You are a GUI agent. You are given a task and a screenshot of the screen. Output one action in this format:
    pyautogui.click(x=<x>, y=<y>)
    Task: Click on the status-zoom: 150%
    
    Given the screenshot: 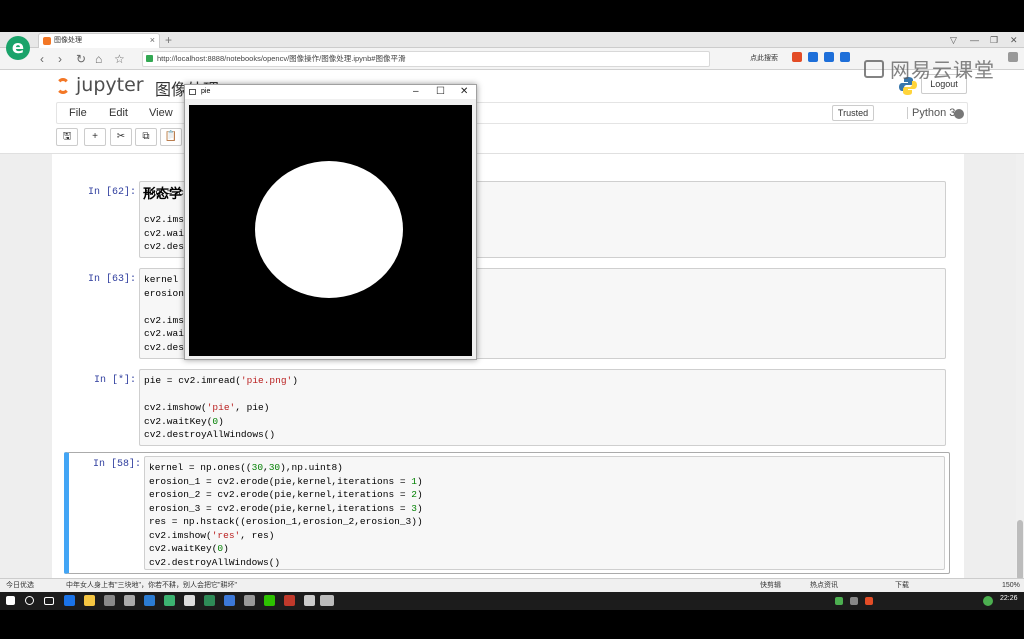 What is the action you would take?
    pyautogui.click(x=1011, y=585)
    